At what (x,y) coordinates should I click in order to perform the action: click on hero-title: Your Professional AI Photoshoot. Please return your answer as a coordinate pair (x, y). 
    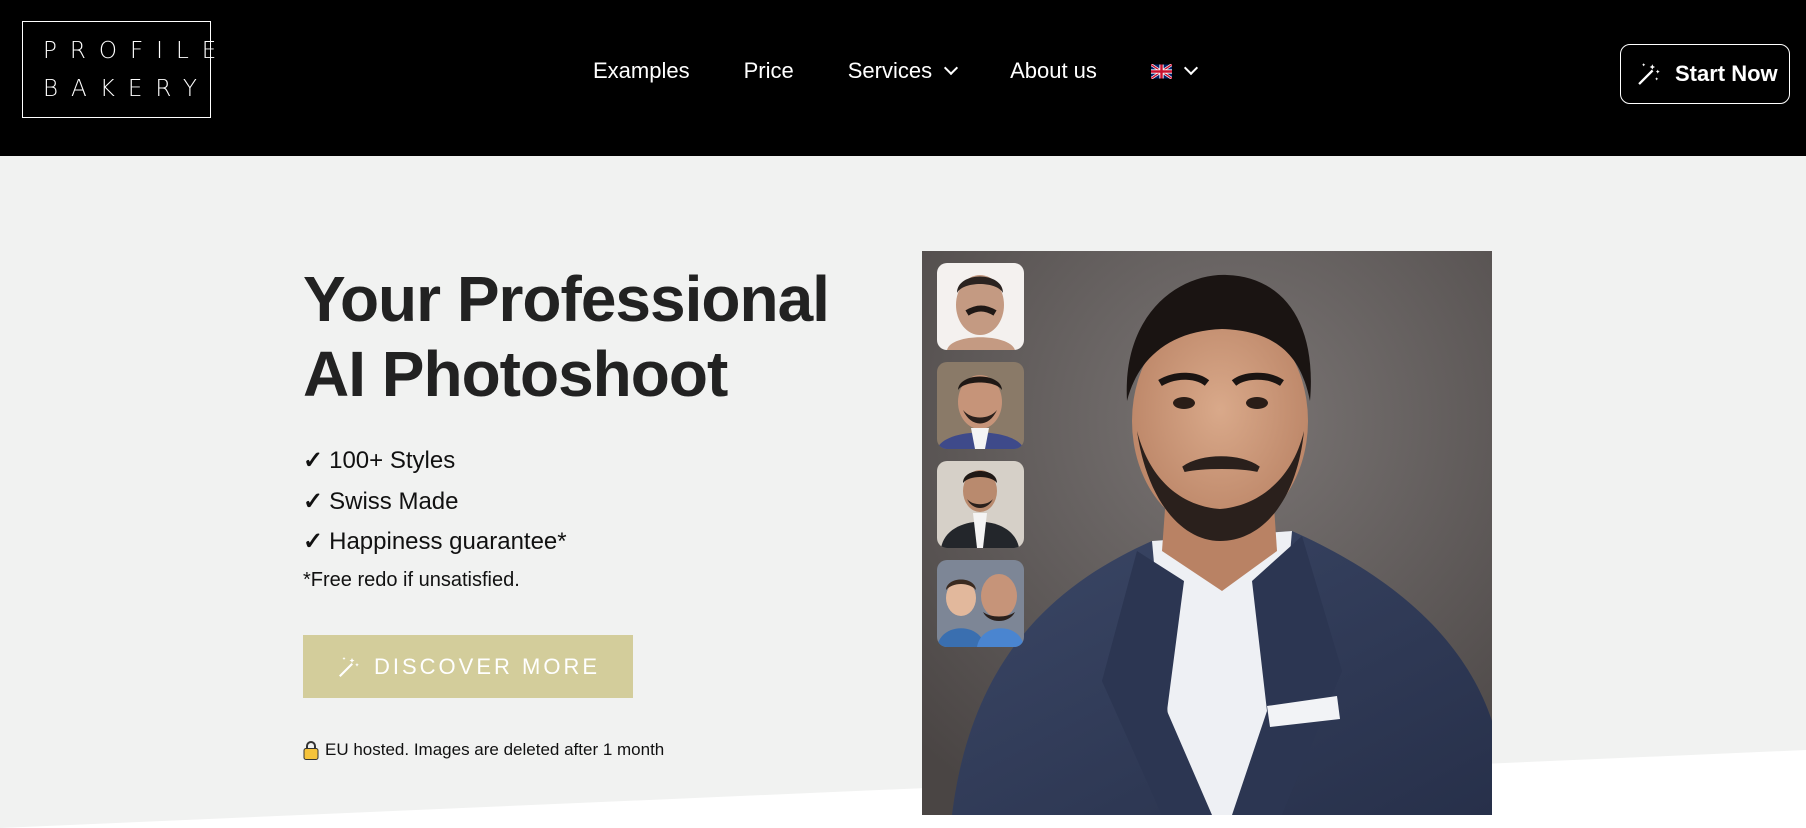
    Looking at the image, I should click on (566, 337).